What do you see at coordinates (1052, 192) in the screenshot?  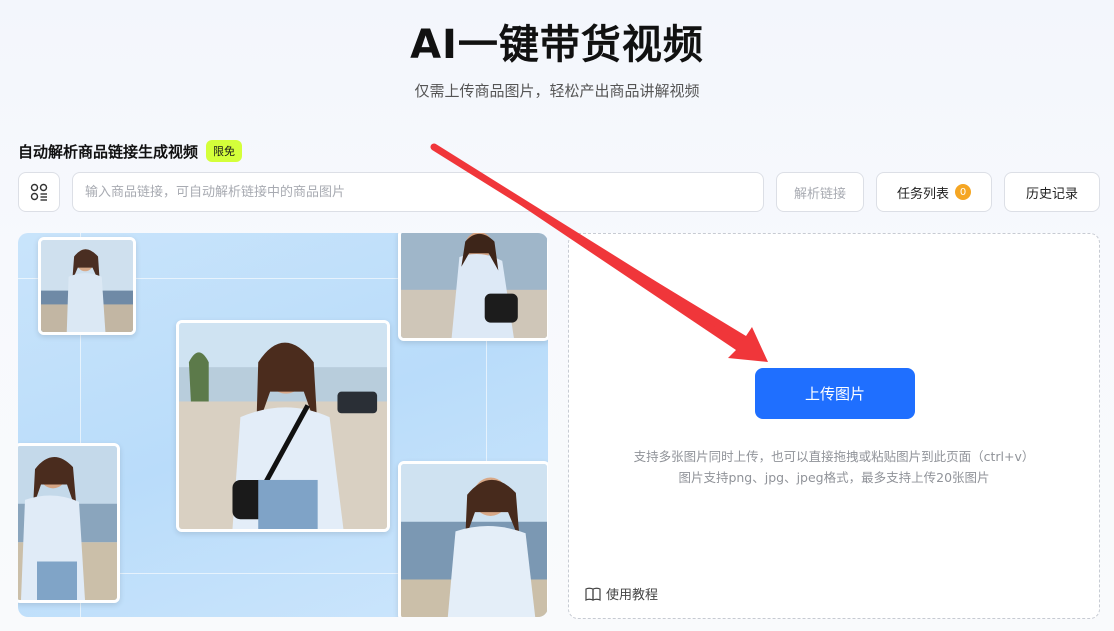 I see `history-button: 历史记录` at bounding box center [1052, 192].